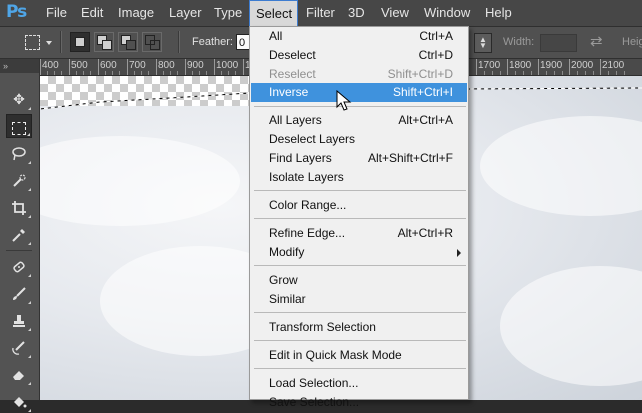  What do you see at coordinates (356, 13) in the screenshot?
I see `menu-3d: 3D` at bounding box center [356, 13].